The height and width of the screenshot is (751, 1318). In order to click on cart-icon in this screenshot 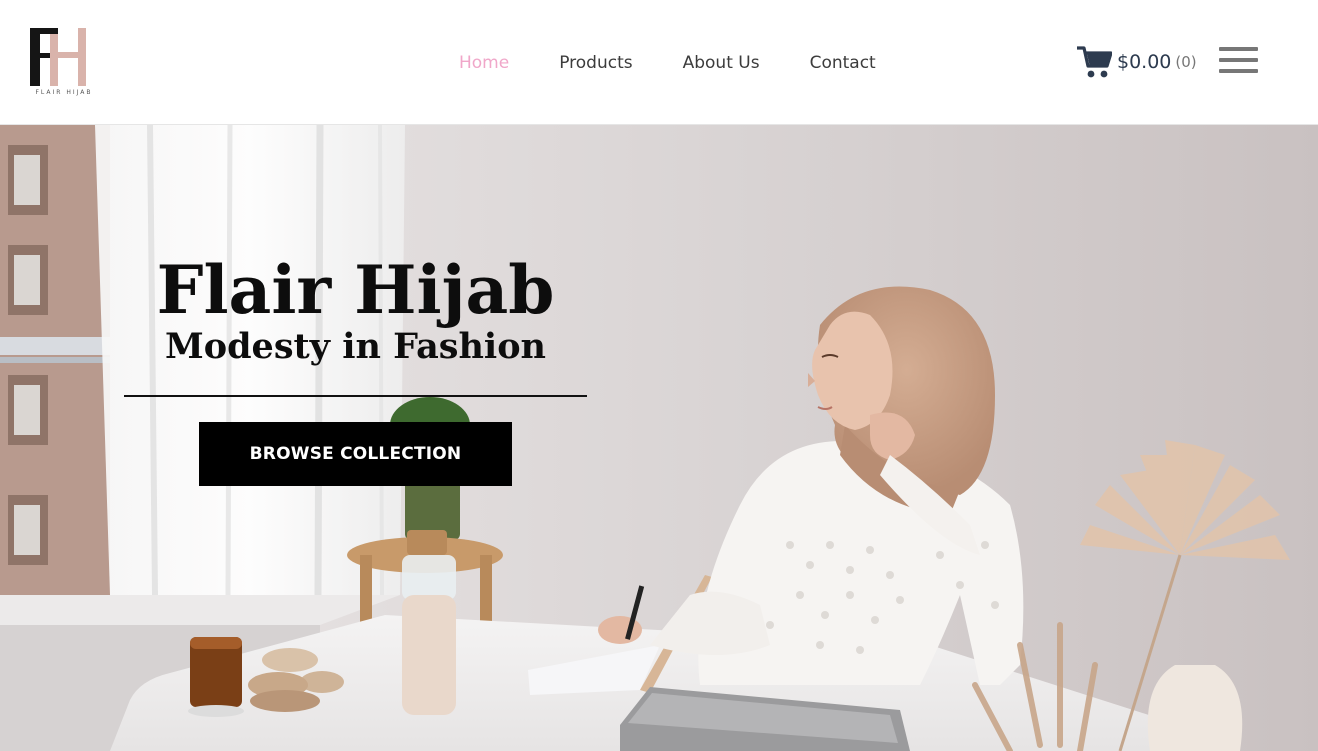, I will do `click(1094, 62)`.